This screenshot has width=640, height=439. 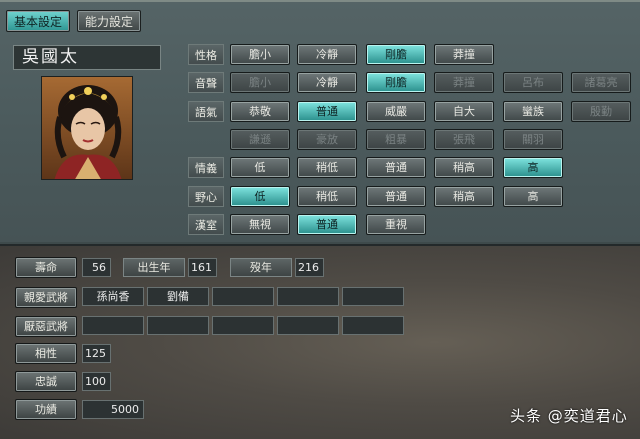 What do you see at coordinates (206, 167) in the screenshot?
I see `label-loyalty-trait: 情義` at bounding box center [206, 167].